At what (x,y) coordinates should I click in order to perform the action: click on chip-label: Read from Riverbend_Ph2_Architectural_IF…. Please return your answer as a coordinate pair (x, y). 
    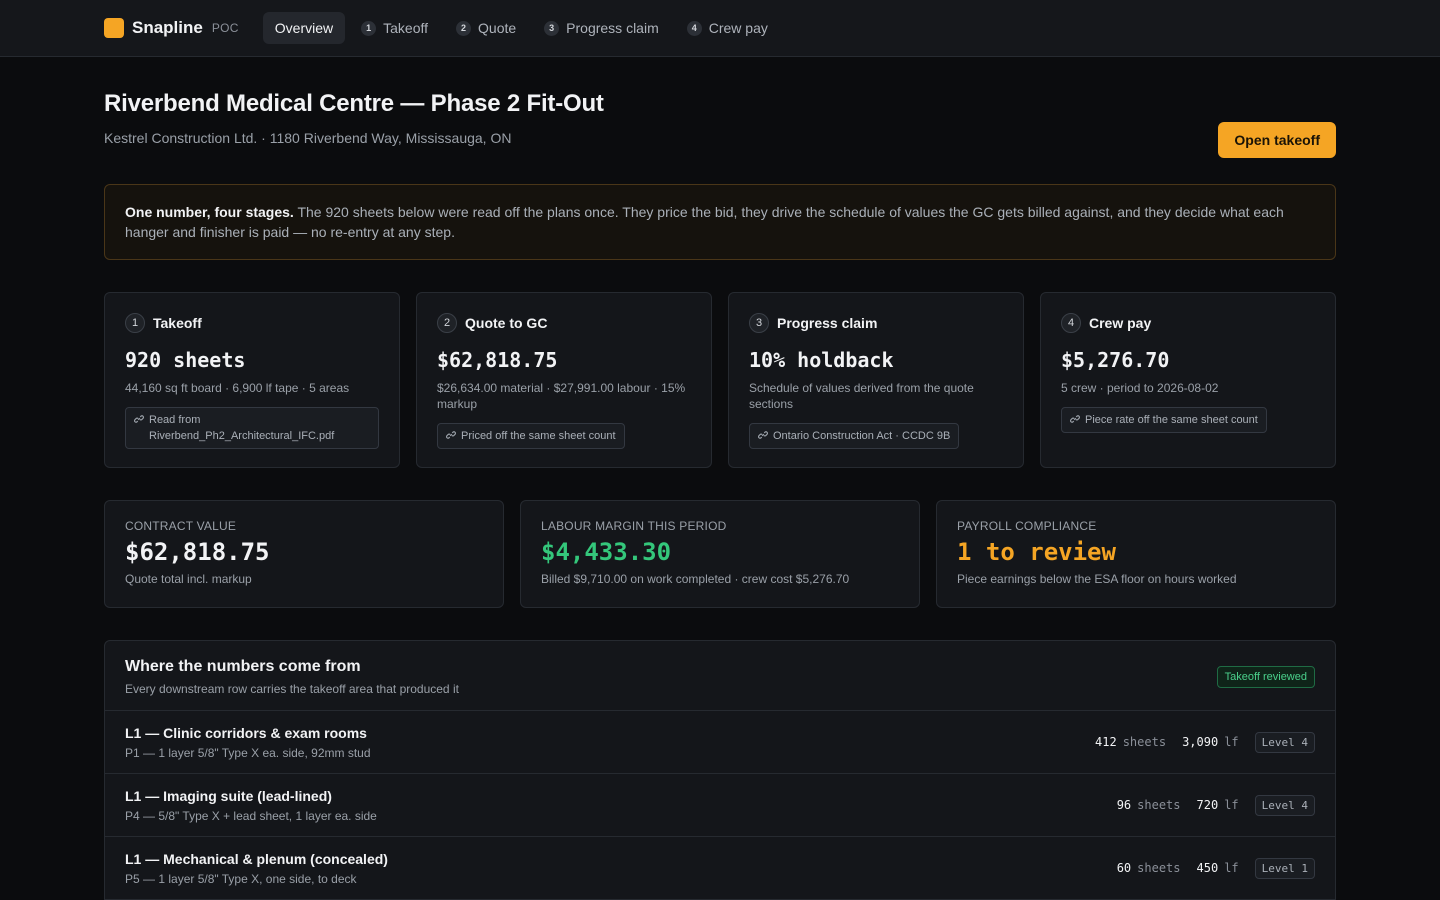
    Looking at the image, I should click on (242, 428).